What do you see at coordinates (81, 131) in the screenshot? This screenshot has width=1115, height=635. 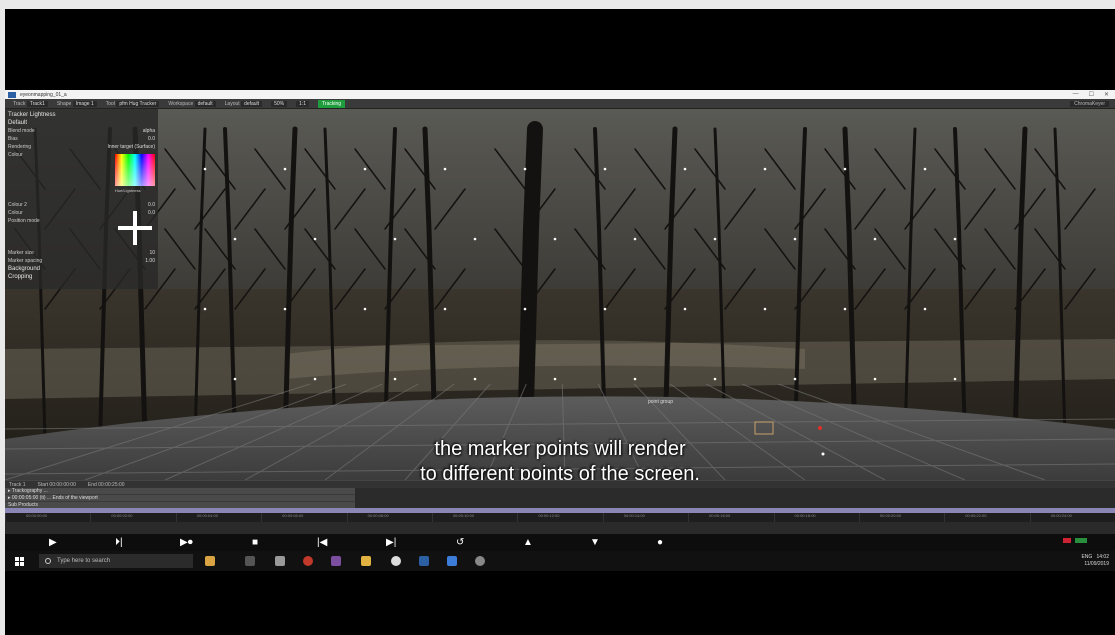 I see `setting-row: Blend mode alpha` at bounding box center [81, 131].